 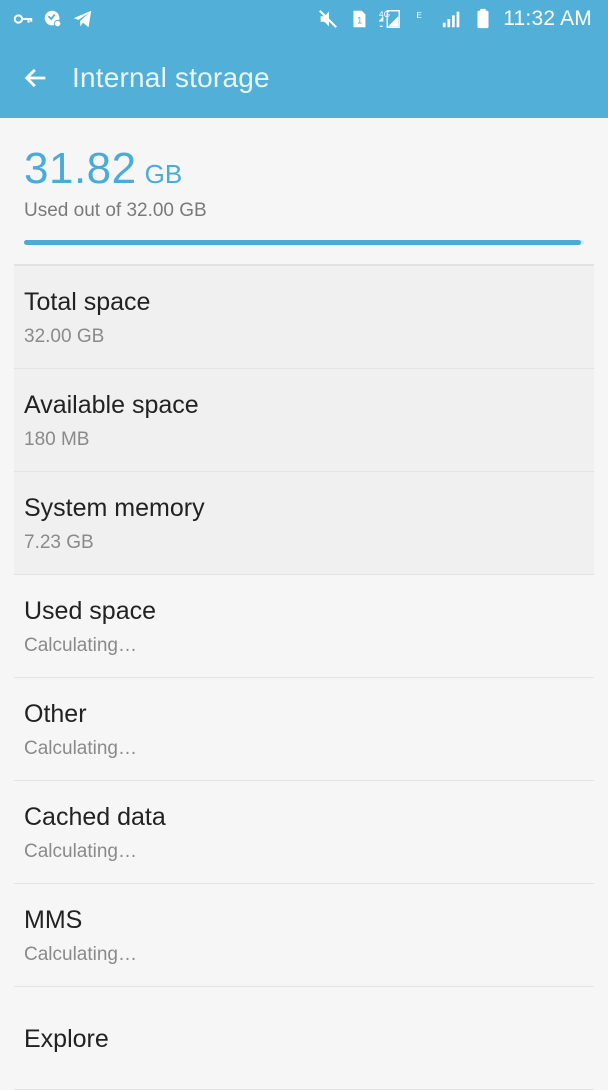 What do you see at coordinates (547, 18) in the screenshot?
I see `status-time: 11:32 AM` at bounding box center [547, 18].